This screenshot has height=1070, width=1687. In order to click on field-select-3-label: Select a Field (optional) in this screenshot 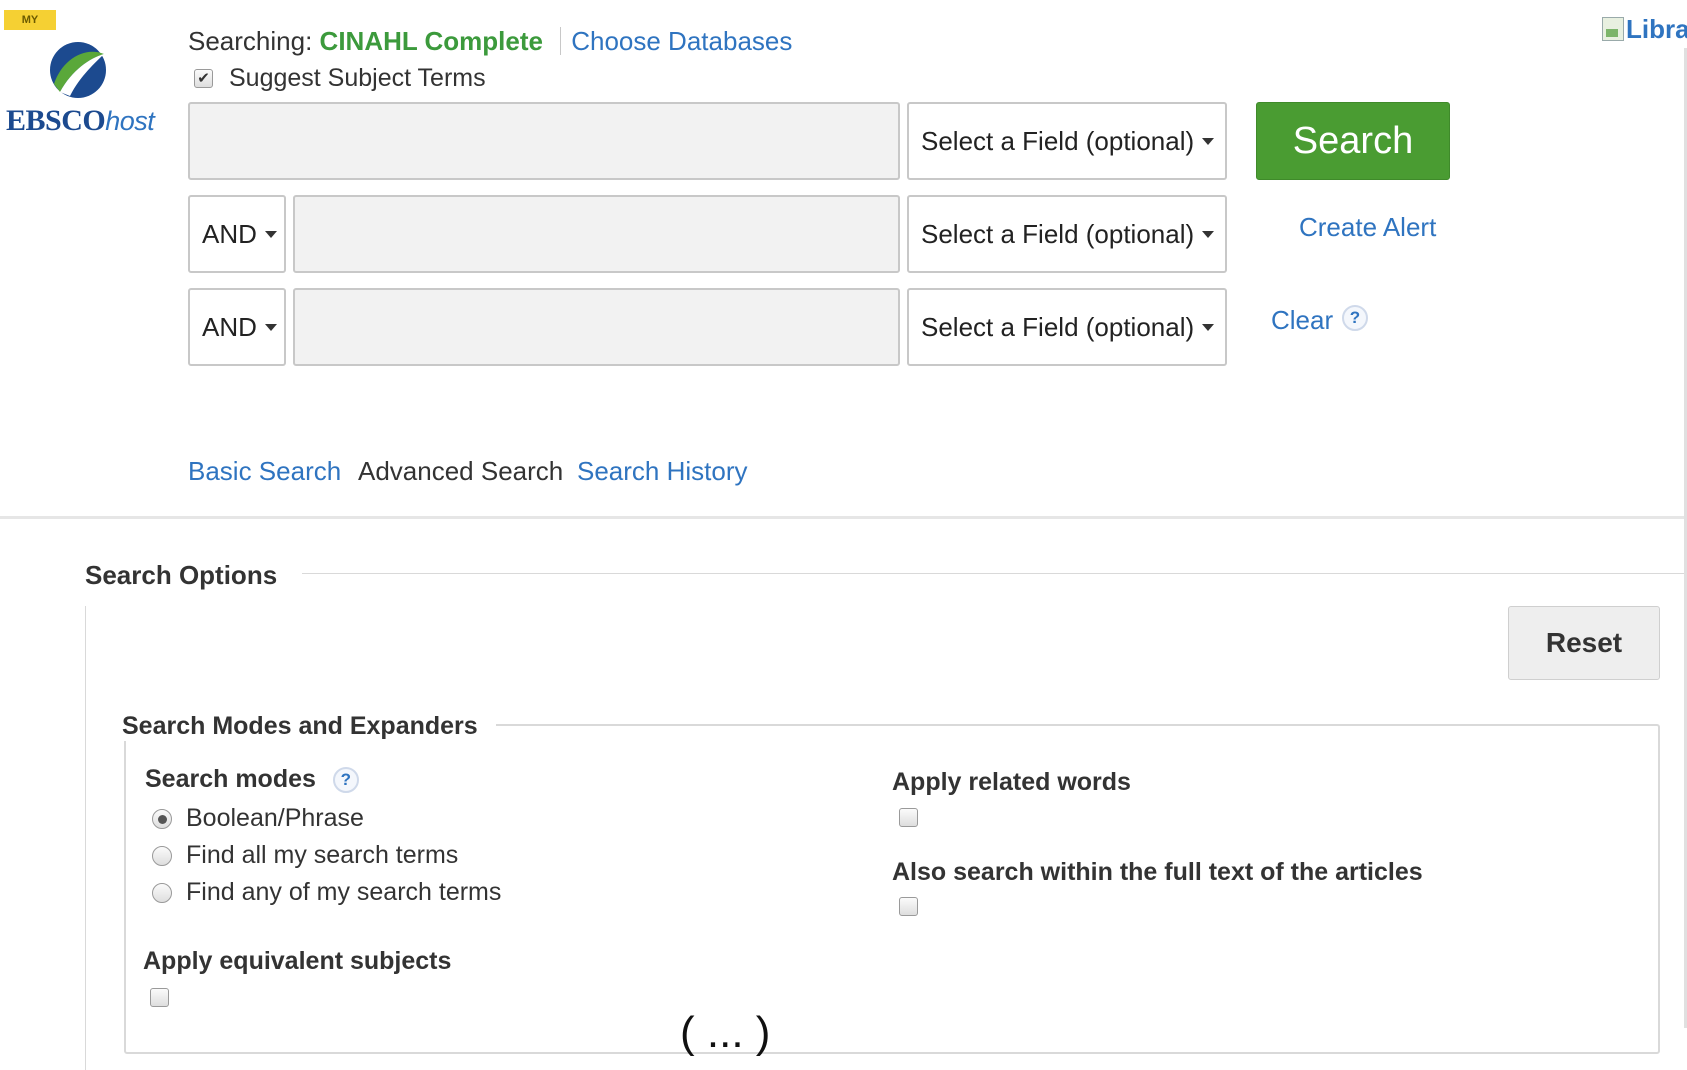, I will do `click(1058, 326)`.